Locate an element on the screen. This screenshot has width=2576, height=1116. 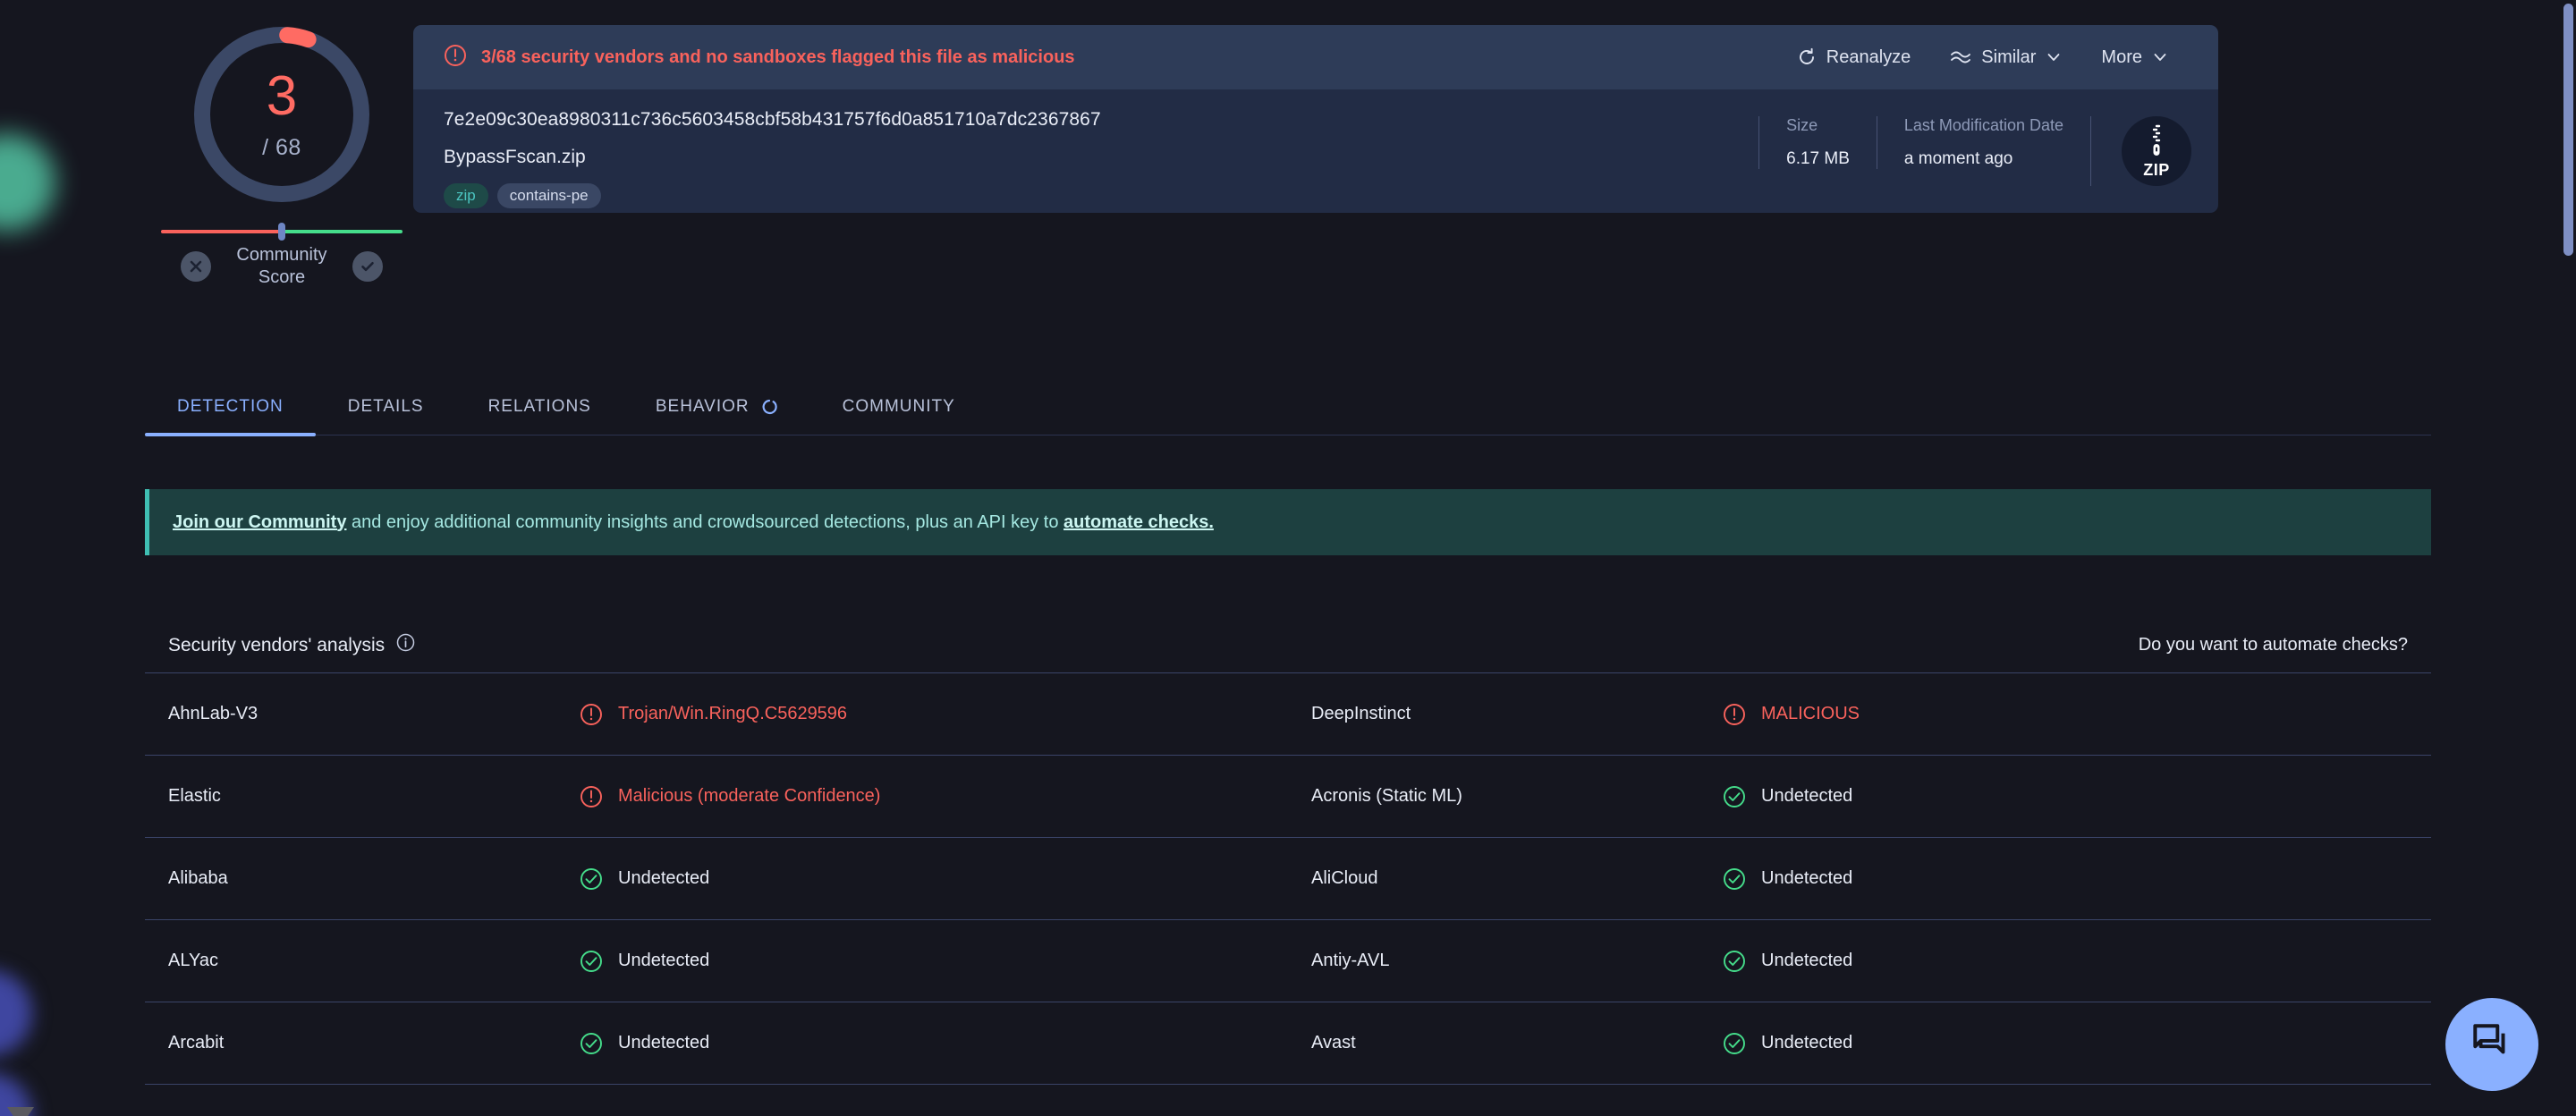
detection-donut-chart: 3 / 68 is located at coordinates (282, 114).